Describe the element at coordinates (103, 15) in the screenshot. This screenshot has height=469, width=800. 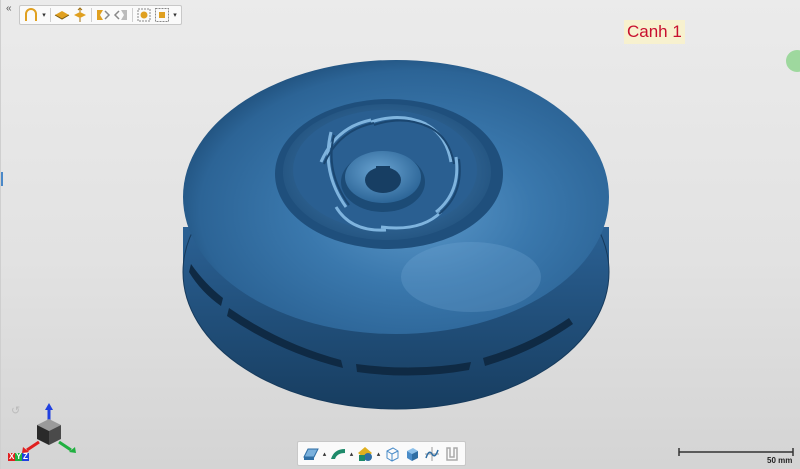
I see `mirror-left-icon` at that location.